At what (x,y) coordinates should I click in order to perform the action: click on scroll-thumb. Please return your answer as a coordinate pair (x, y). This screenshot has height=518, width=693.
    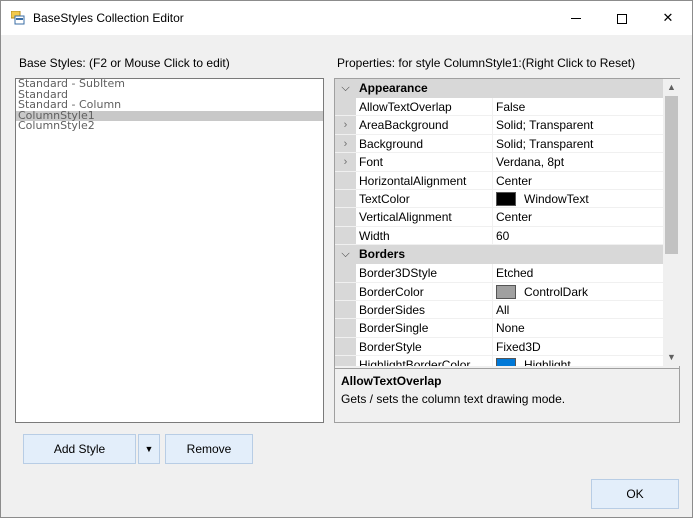
    Looking at the image, I should click on (671, 175).